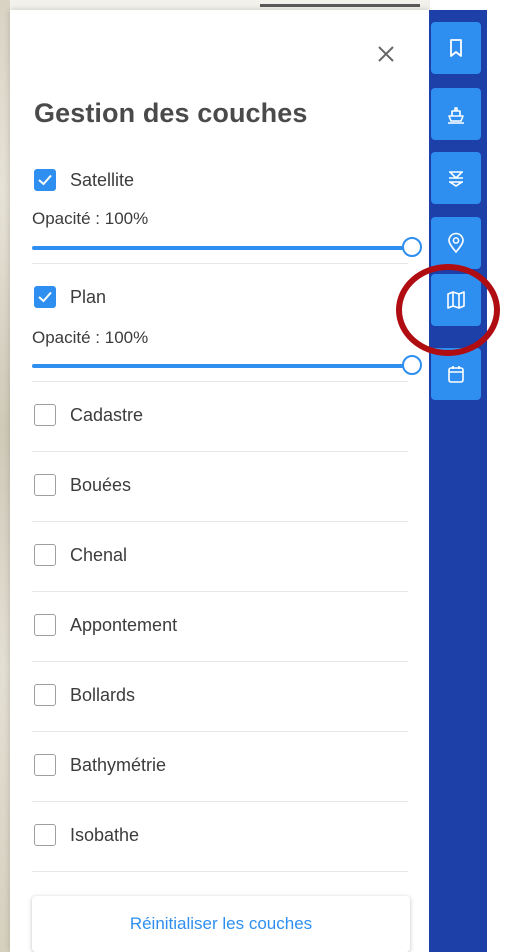 This screenshot has height=952, width=526. Describe the element at coordinates (171, 113) in the screenshot. I see `panel-title: Gestion des couches` at that location.